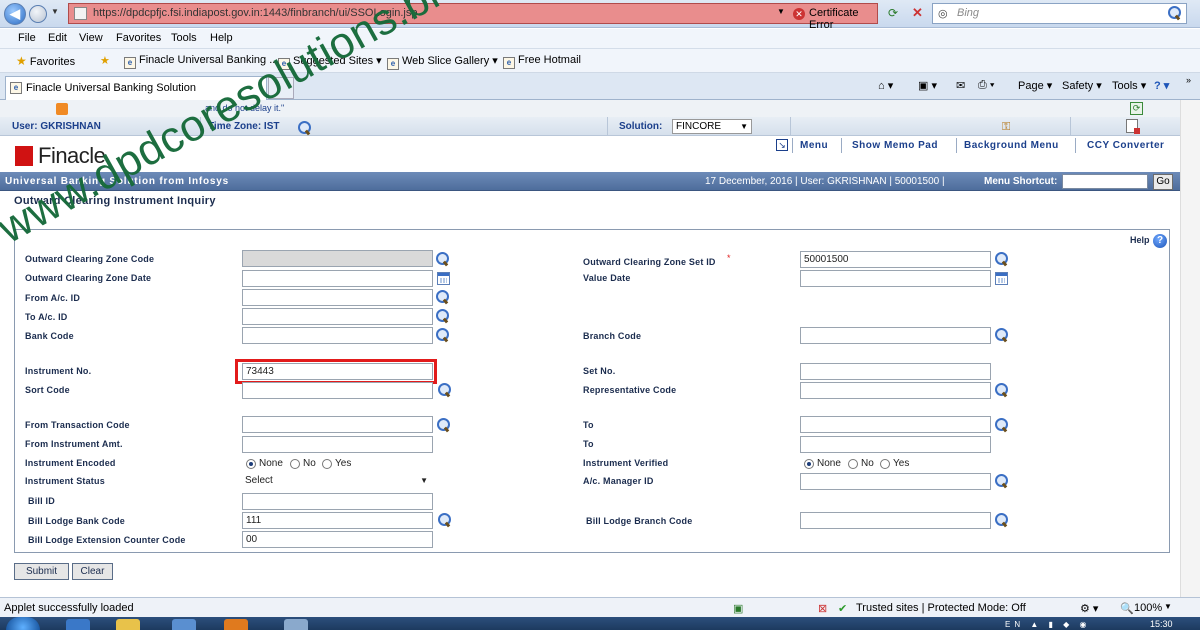 Image resolution: width=1200 pixels, height=630 pixels. I want to click on tools-menu: Tools ▾, so click(1129, 85).